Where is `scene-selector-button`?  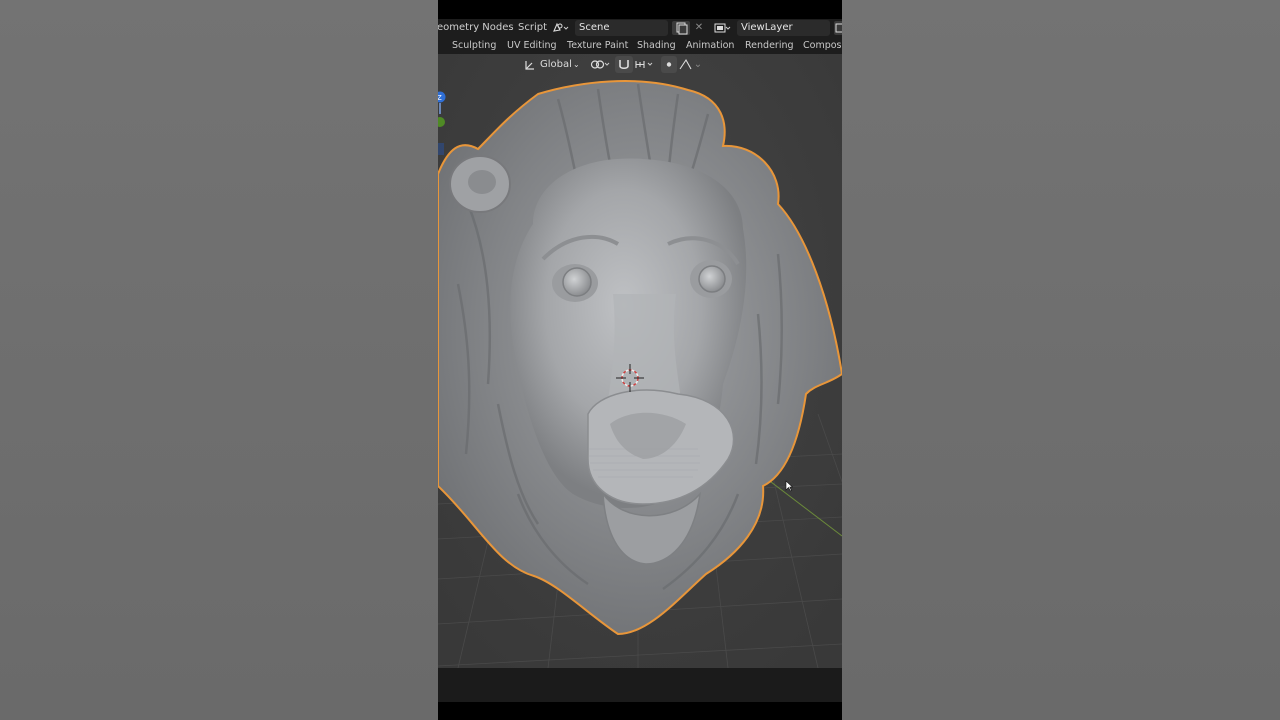
scene-selector-button is located at coordinates (560, 28).